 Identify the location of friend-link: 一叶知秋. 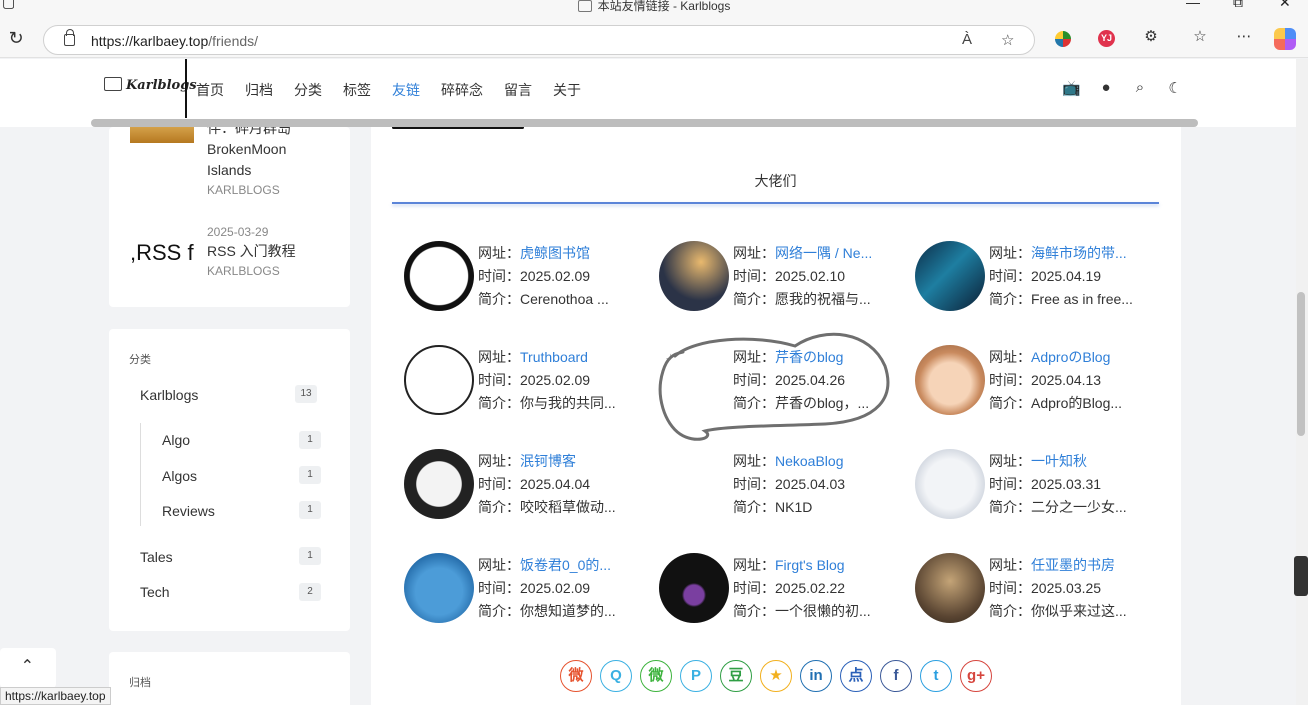
(1059, 461).